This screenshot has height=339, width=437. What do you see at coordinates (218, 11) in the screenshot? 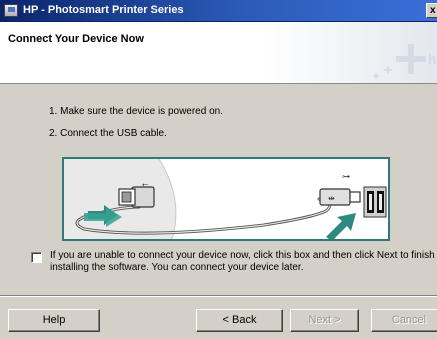
I see `window-title-bar: HP - Photosmart Printer Series x` at bounding box center [218, 11].